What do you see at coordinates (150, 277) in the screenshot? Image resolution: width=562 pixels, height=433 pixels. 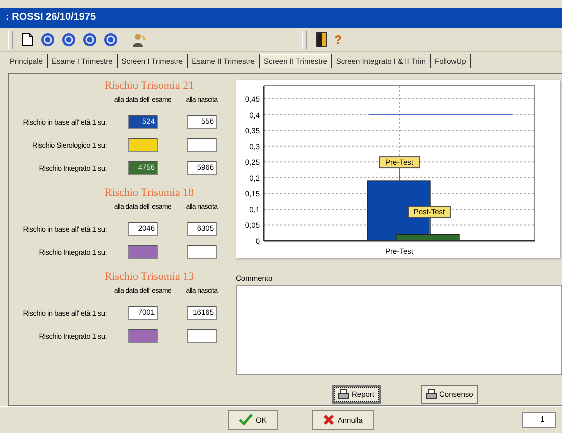 I see `section-title: Rischio Trisomia 13` at bounding box center [150, 277].